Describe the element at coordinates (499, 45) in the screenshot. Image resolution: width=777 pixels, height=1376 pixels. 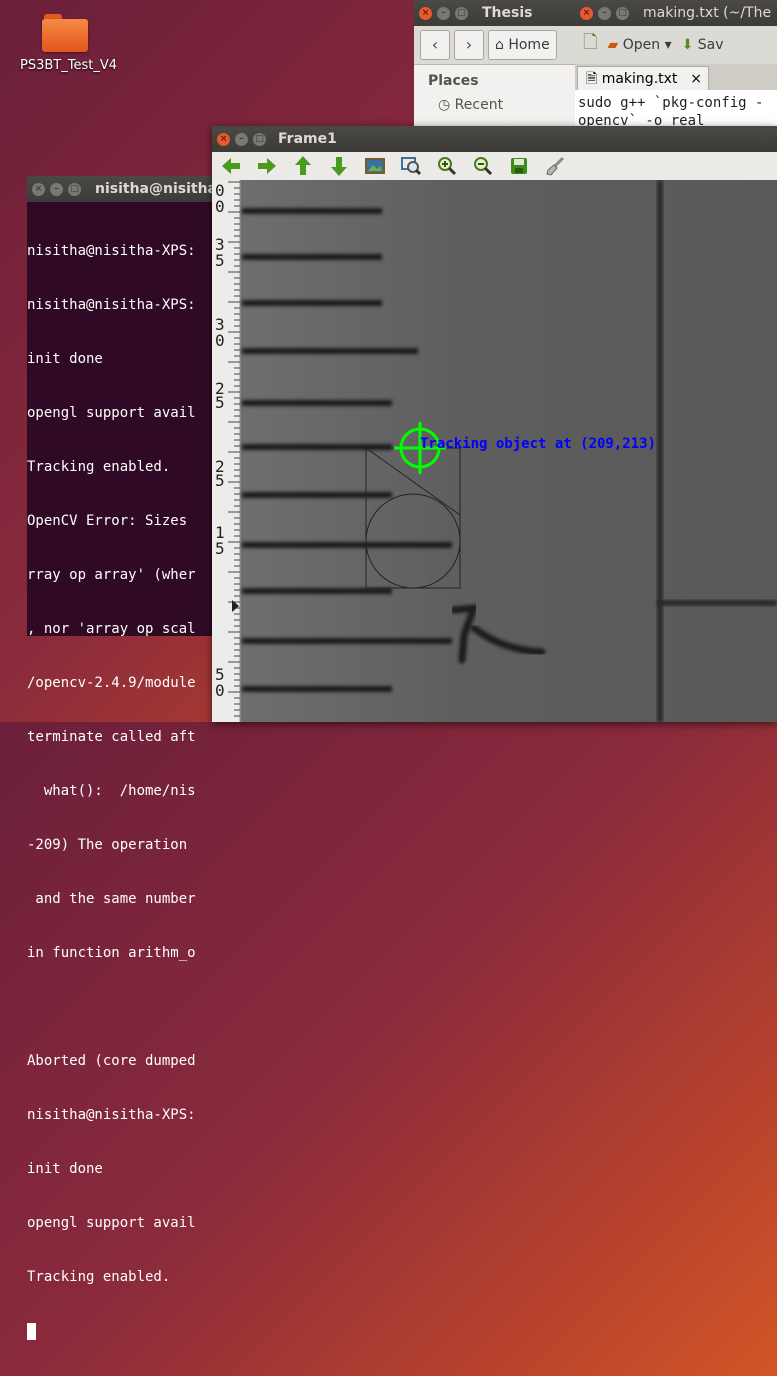
I see `home-icon: ⌂` at that location.